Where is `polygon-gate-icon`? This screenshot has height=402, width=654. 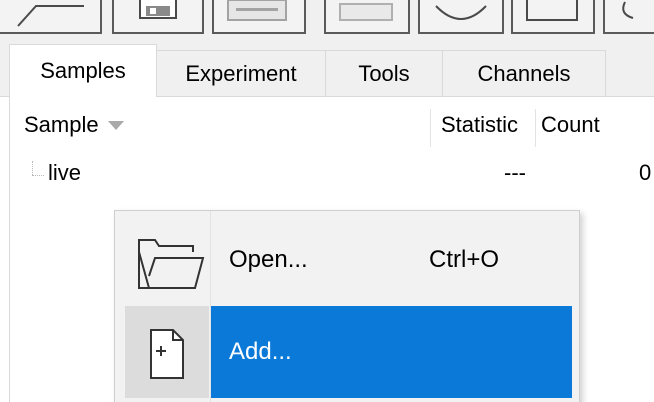 polygon-gate-icon is located at coordinates (628, 17).